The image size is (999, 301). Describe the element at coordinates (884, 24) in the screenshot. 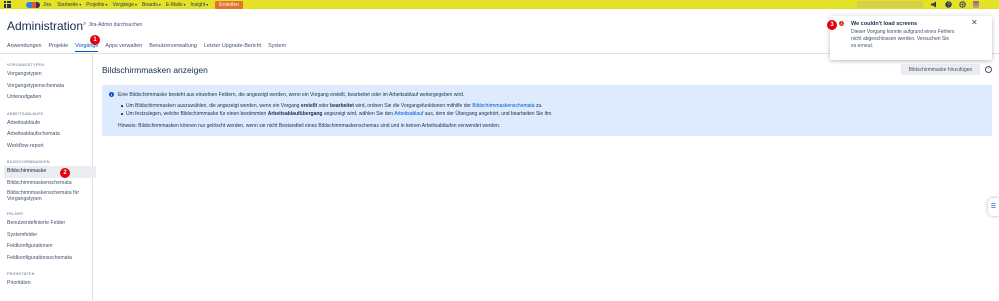

I see `flag-title: We couldn't load screens` at that location.